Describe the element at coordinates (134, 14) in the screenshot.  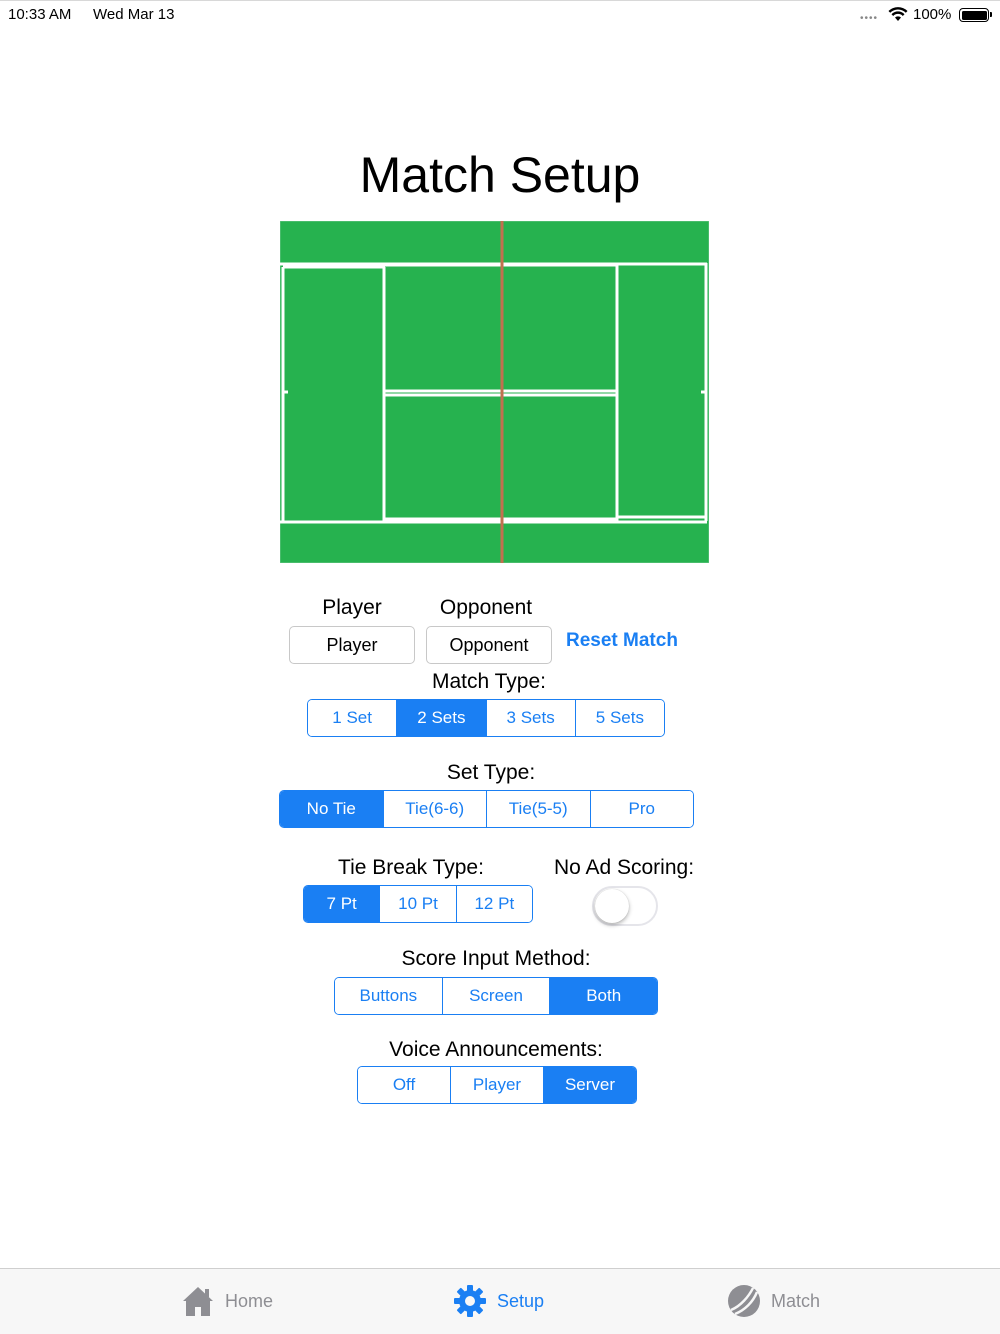
I see `status-date: Wed Mar 13` at that location.